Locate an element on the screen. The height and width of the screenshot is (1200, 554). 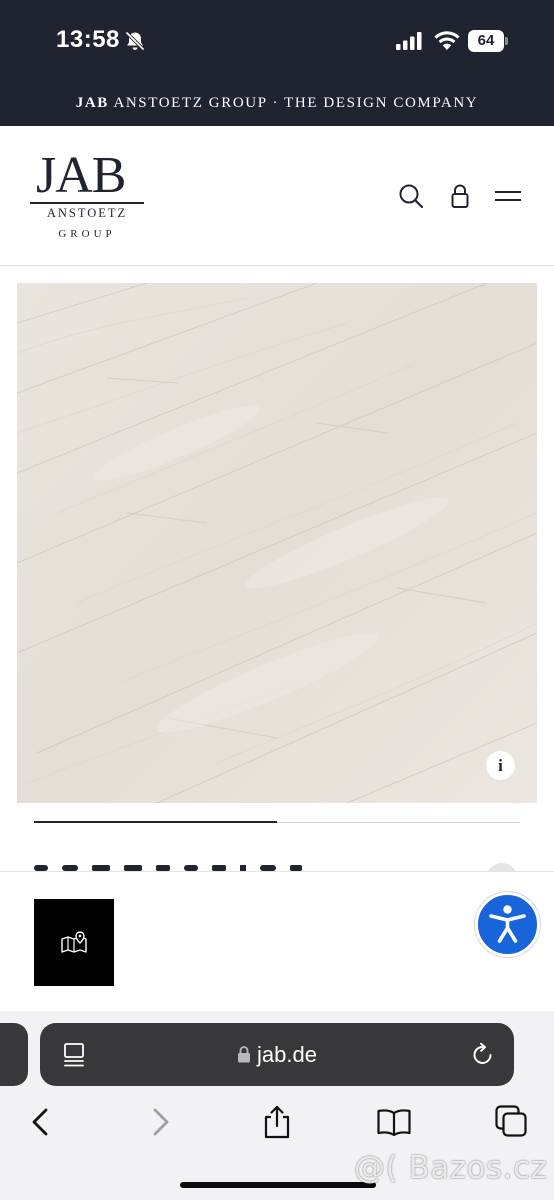
accessibility-button is located at coordinates (507, 924).